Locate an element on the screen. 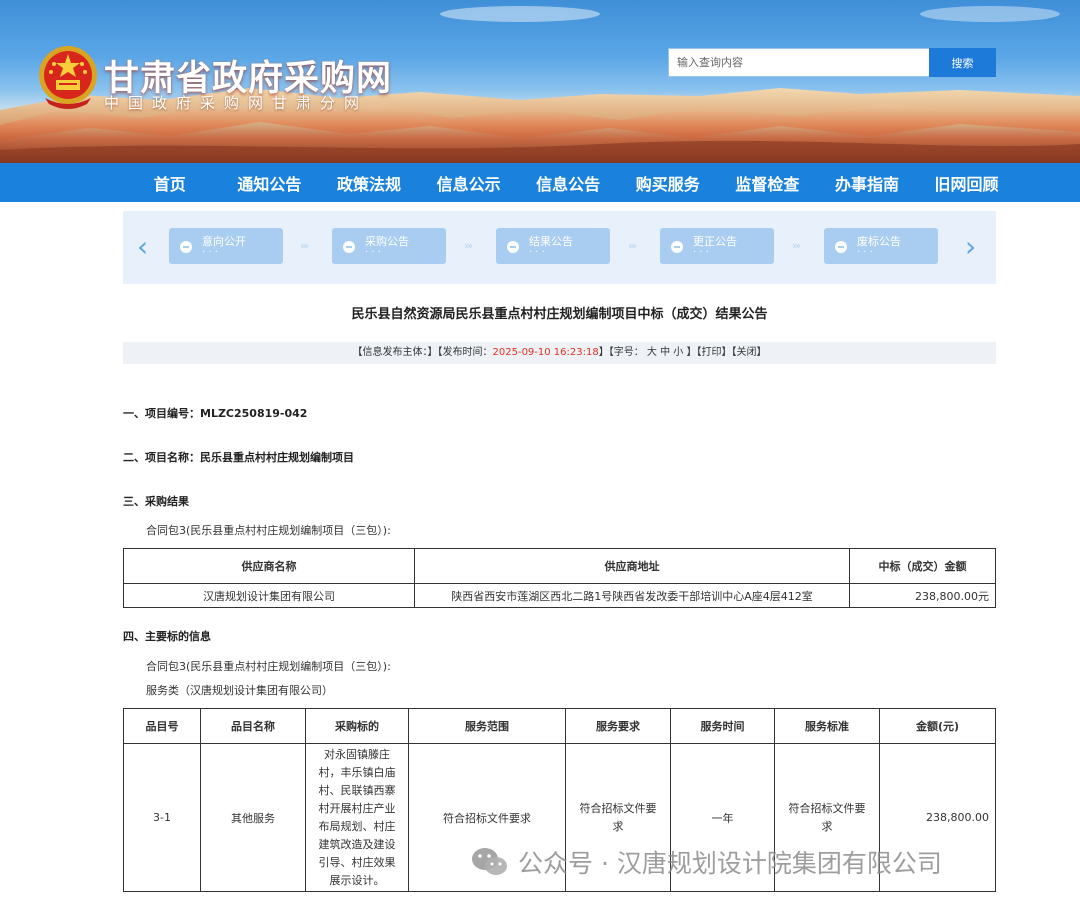  nav-item-announcements: 信息公告 is located at coordinates (568, 183).